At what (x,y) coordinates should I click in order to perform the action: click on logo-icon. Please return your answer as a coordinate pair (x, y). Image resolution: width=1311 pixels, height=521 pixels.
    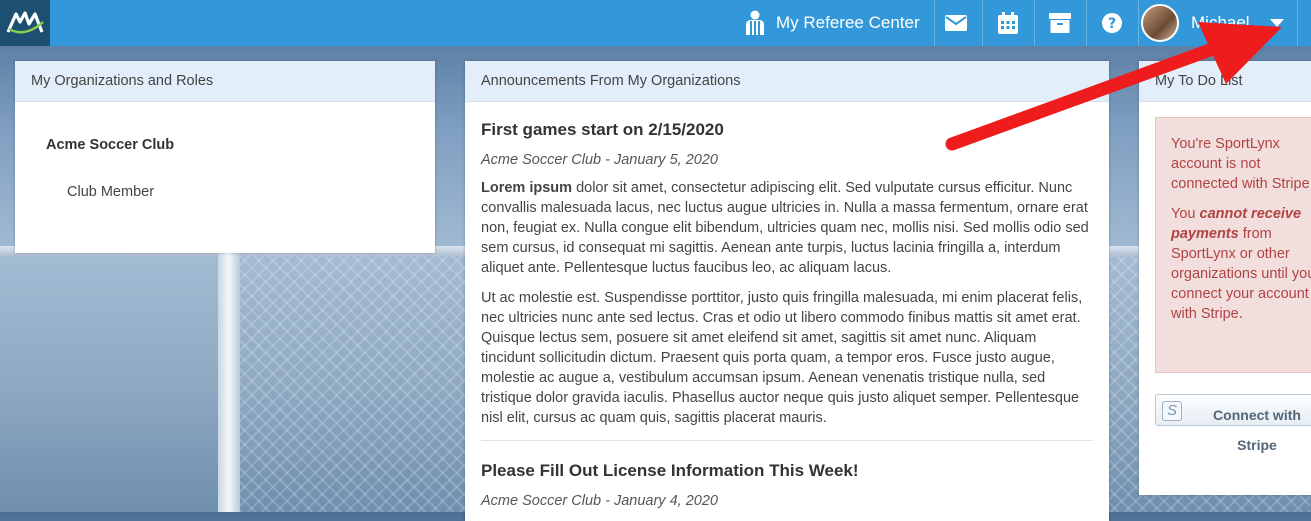
    Looking at the image, I should click on (25, 22).